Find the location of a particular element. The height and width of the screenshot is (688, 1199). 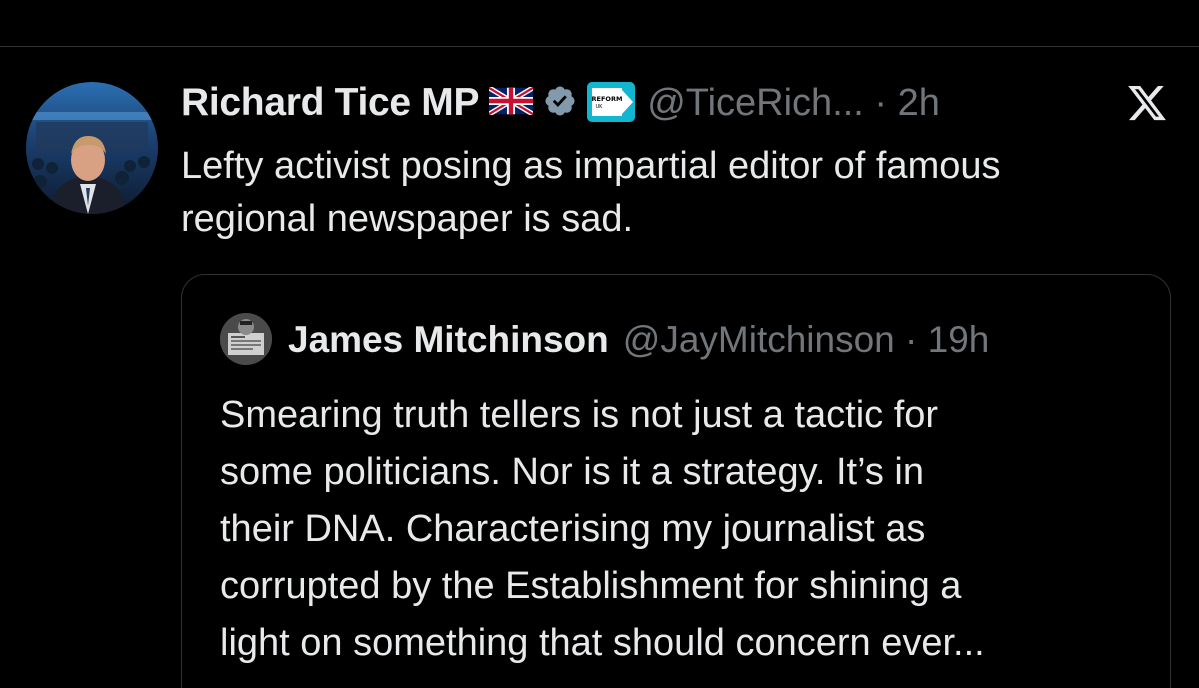

views-icon is located at coordinates (837, 2).